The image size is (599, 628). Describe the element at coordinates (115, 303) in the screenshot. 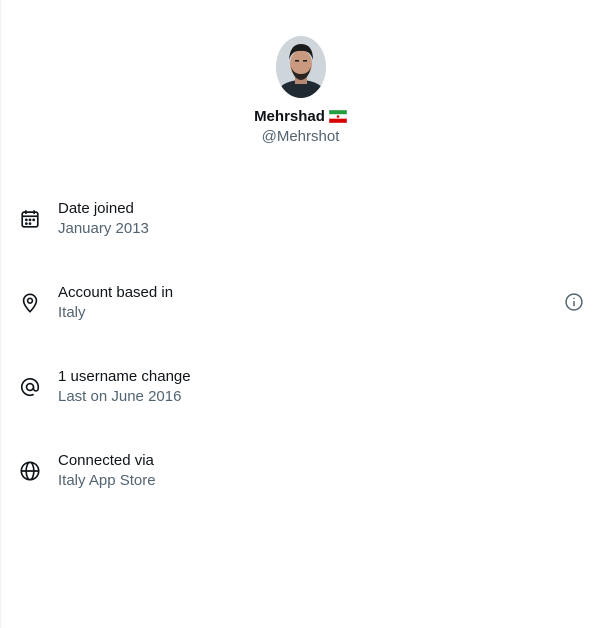

I see `account-based-in-text: Account based in Italy` at that location.